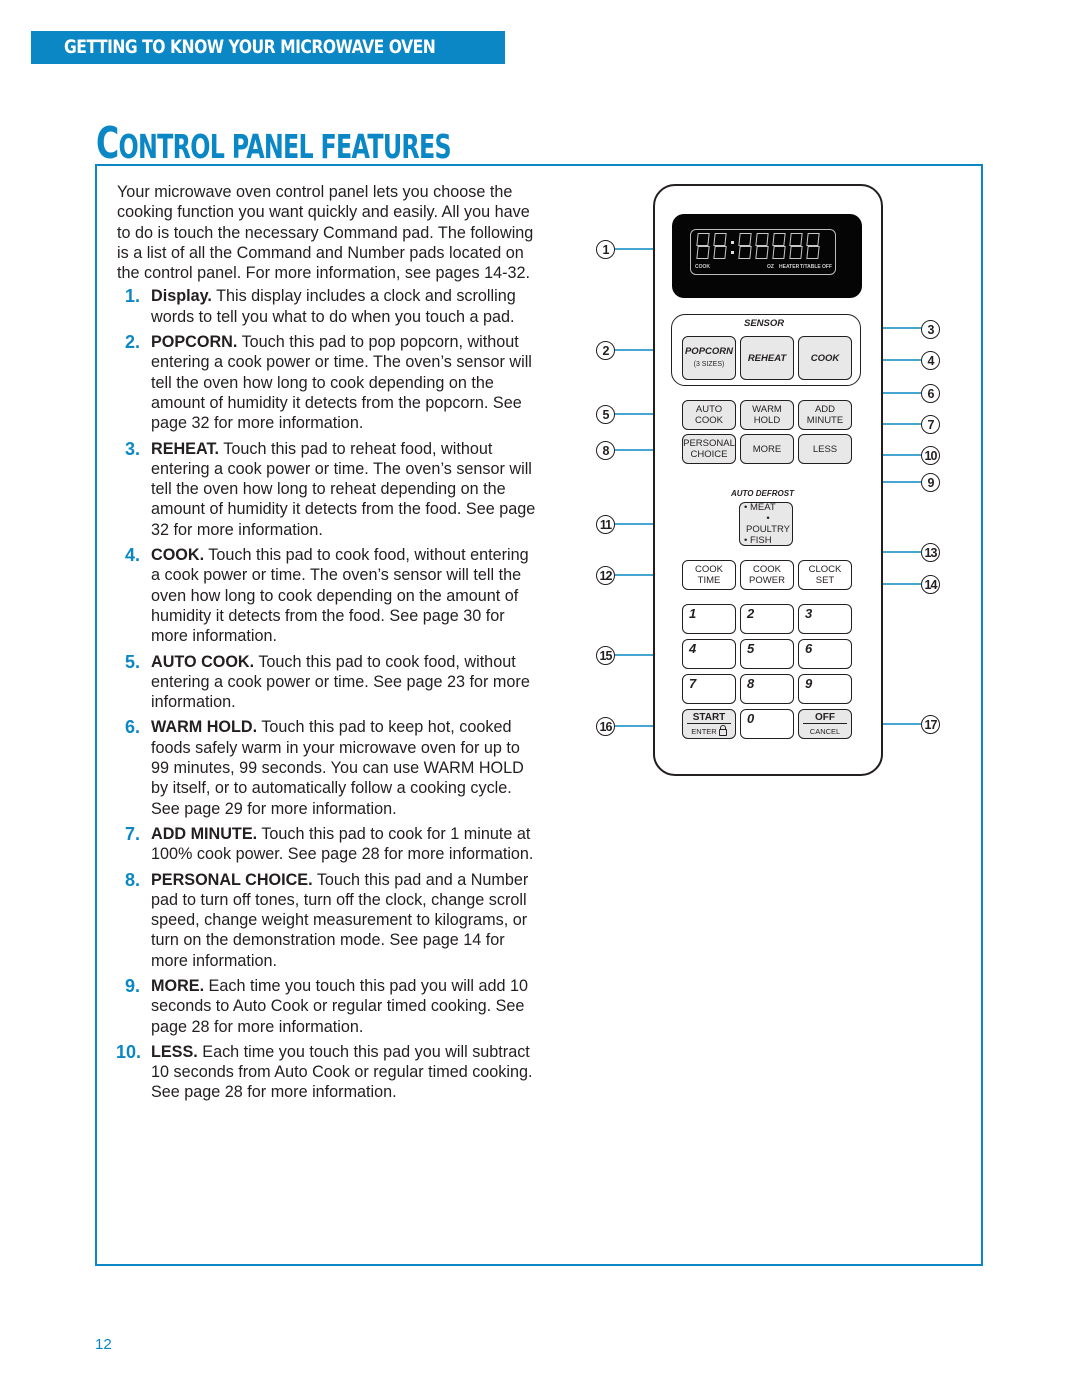  I want to click on number-pad-7: 7, so click(709, 689).